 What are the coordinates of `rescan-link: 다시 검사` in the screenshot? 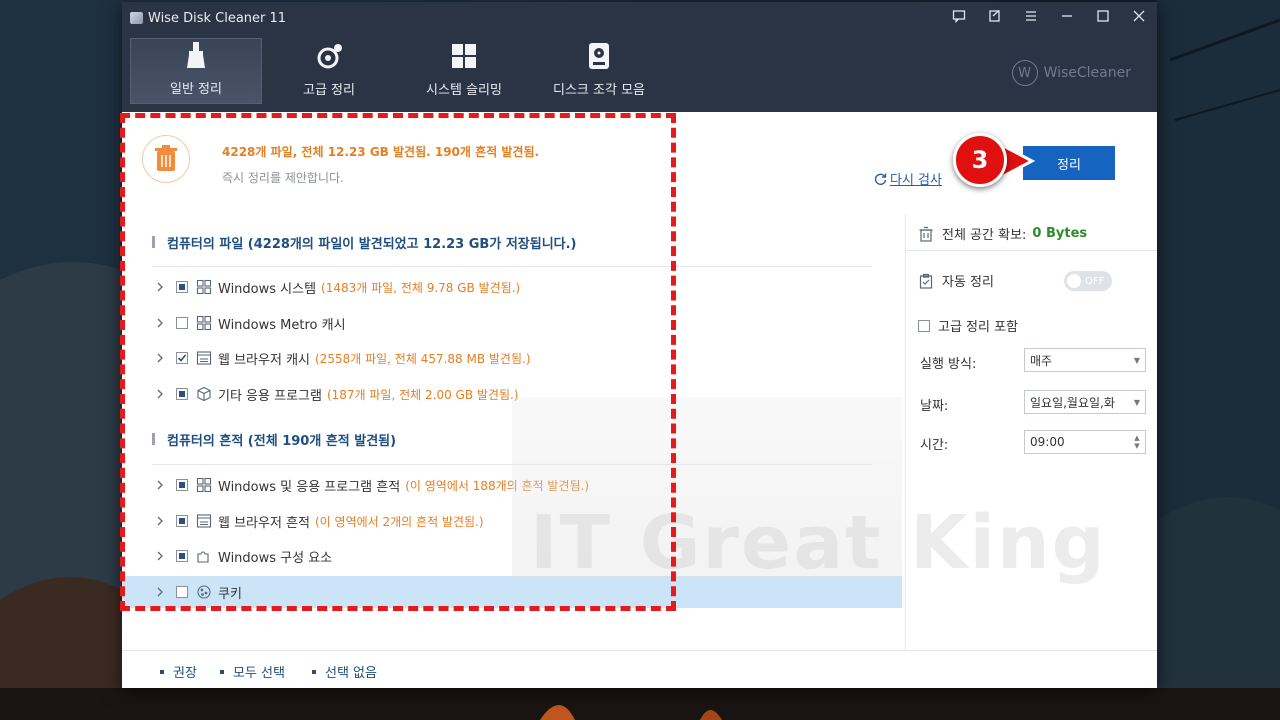 It's located at (908, 178).